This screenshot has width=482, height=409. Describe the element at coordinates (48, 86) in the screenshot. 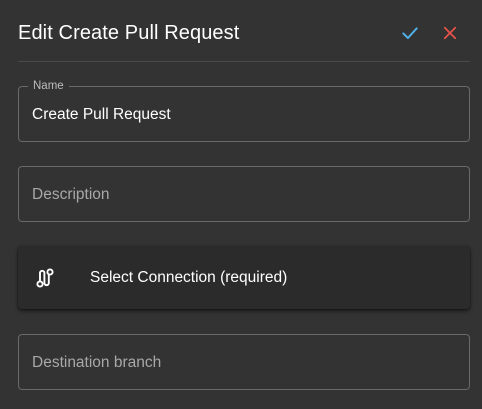

I see `name-field-label: Name` at that location.